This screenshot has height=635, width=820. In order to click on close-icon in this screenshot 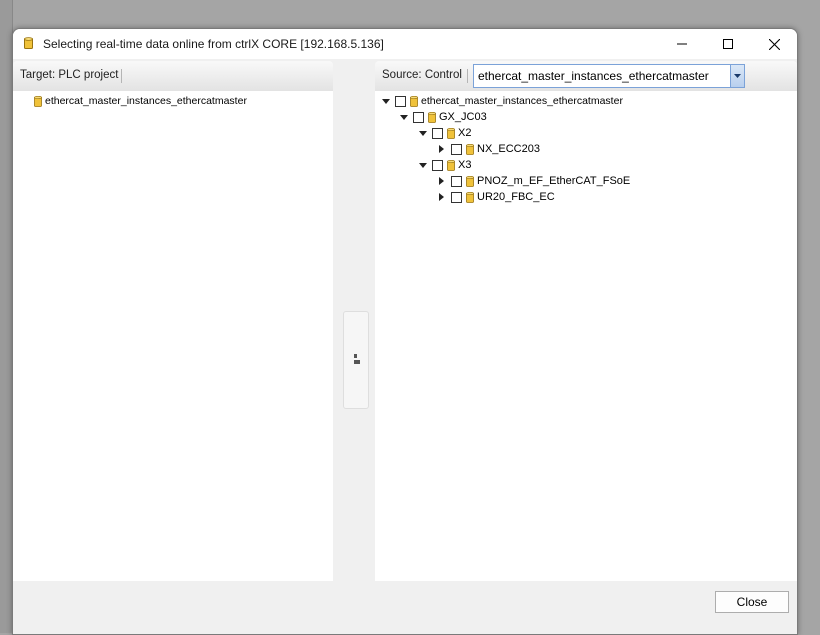, I will do `click(774, 44)`.